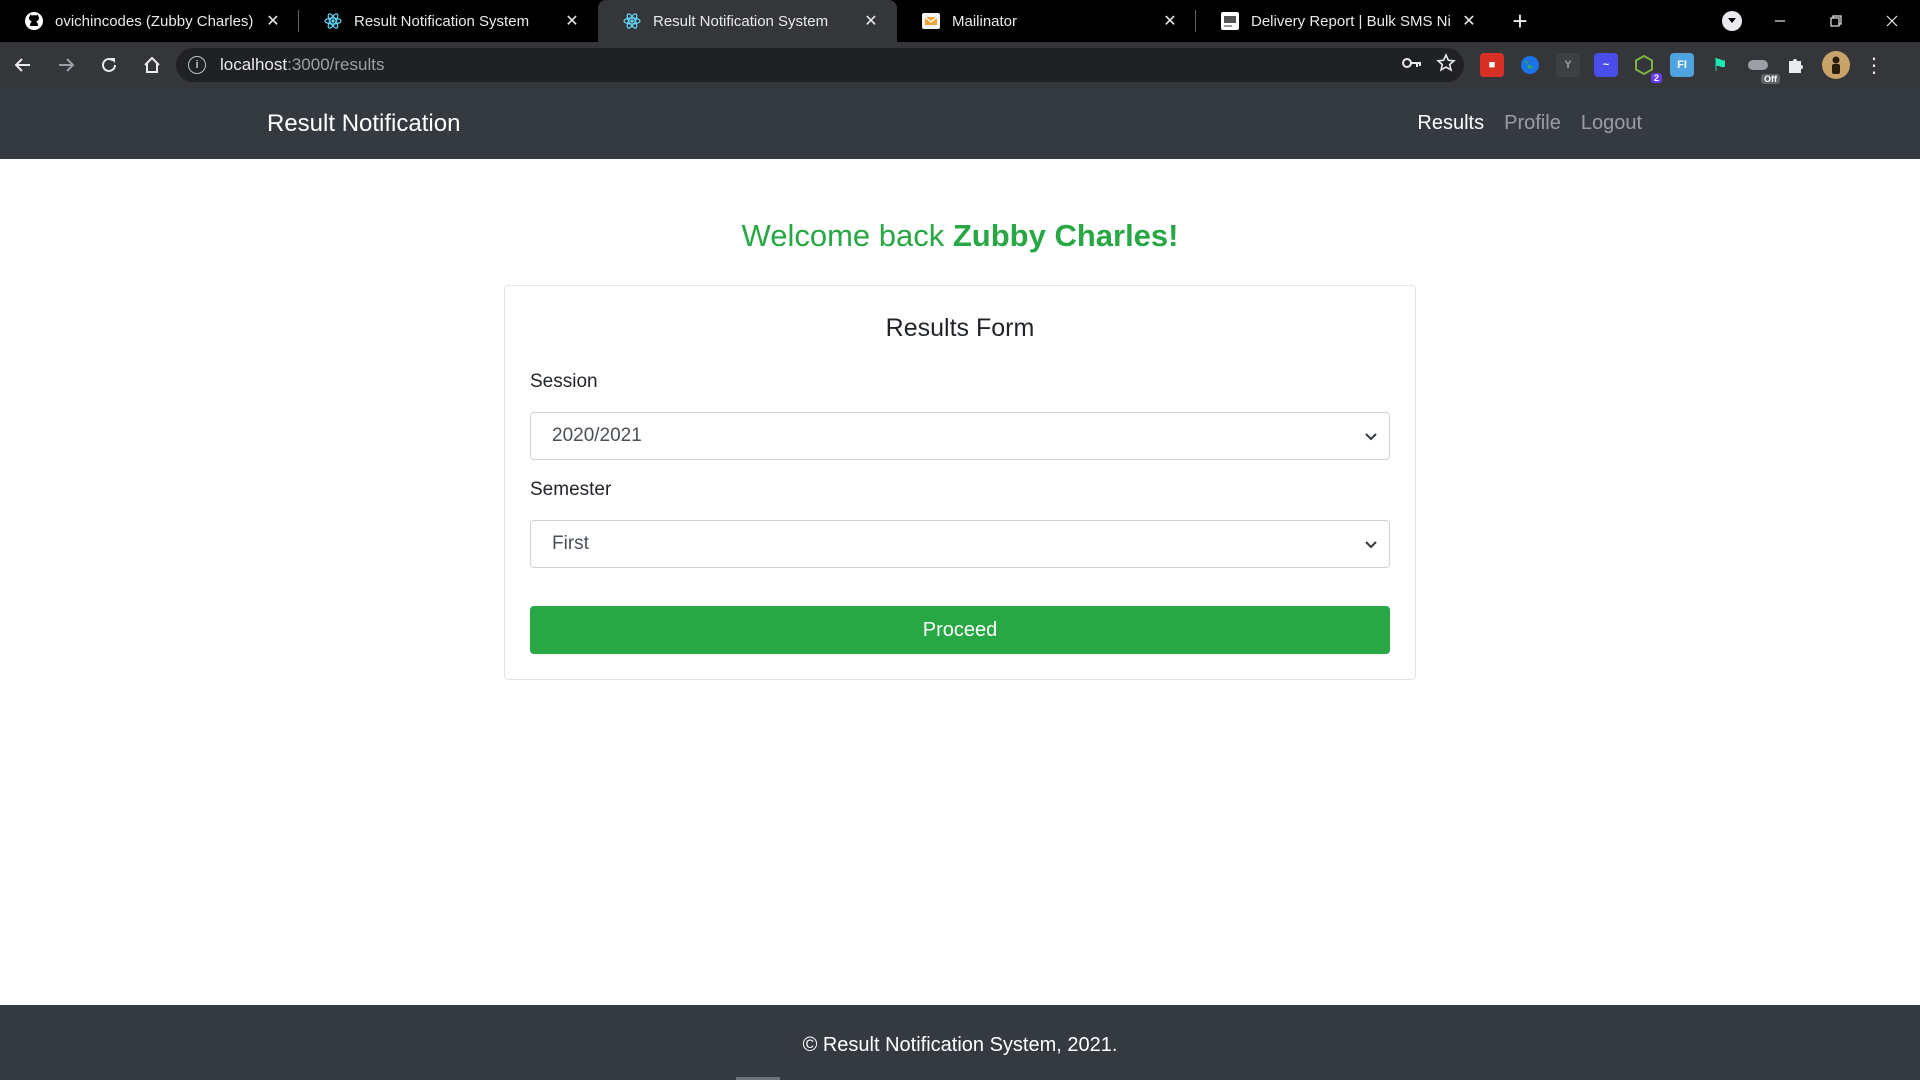 The width and height of the screenshot is (1920, 1080). I want to click on welcome-heading: Welcome back Zubby Charles!, so click(960, 236).